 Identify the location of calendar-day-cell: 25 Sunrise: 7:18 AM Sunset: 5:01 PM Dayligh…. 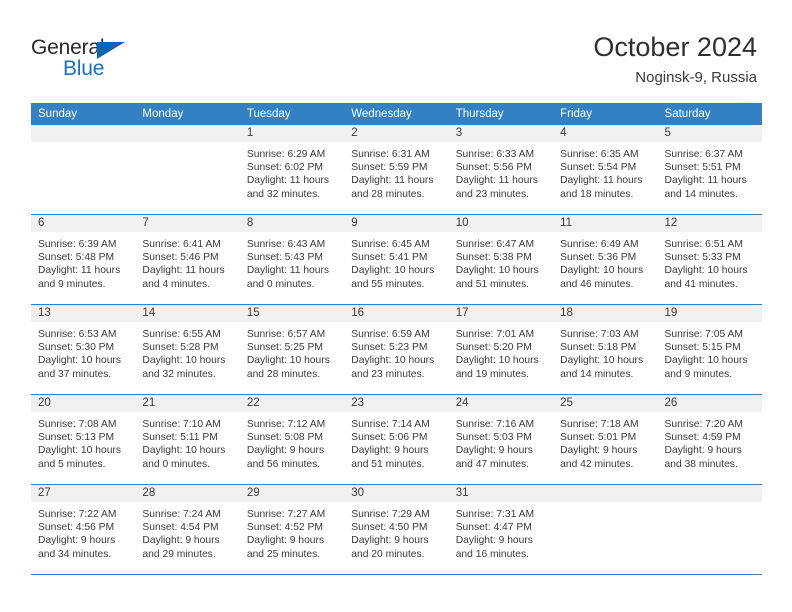
(605, 439).